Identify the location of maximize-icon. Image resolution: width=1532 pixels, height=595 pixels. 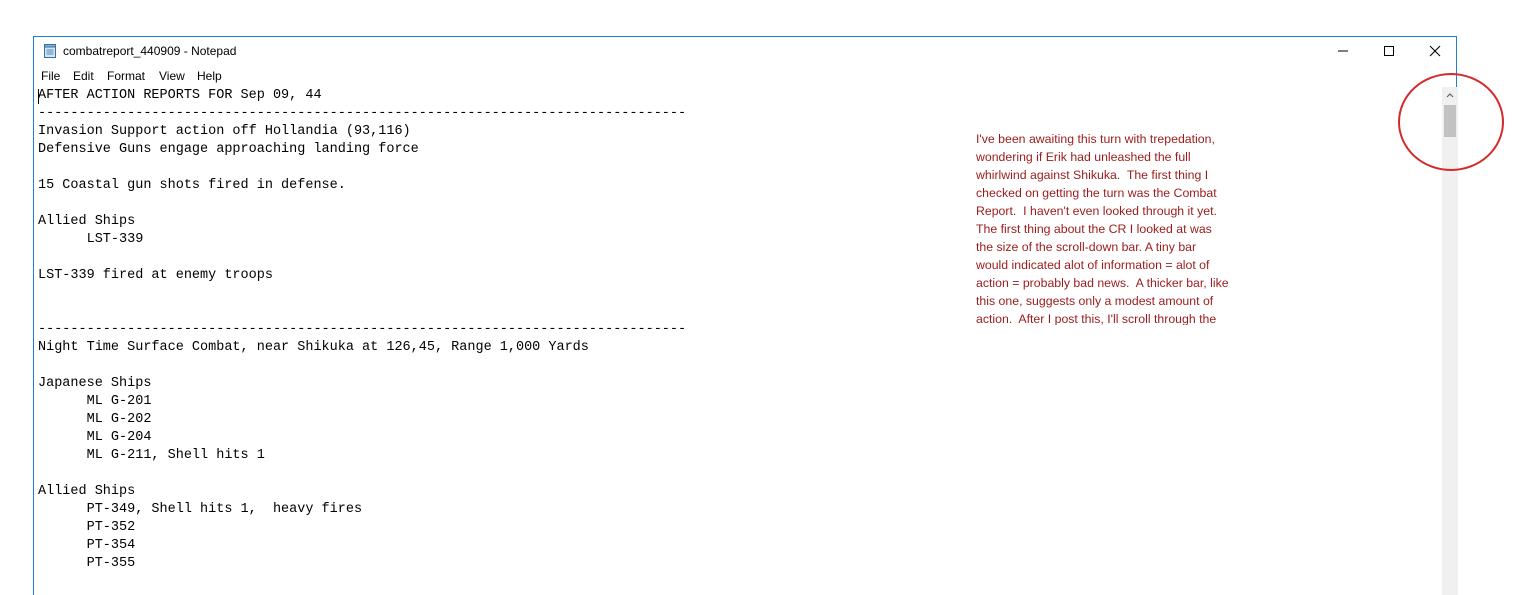
(1389, 51).